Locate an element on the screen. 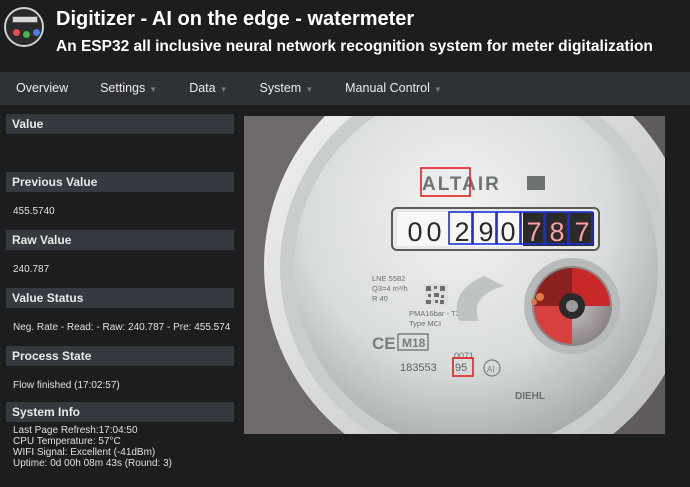 The height and width of the screenshot is (487, 690). nav-manual-control: Manual Control ▼ is located at coordinates (393, 88).